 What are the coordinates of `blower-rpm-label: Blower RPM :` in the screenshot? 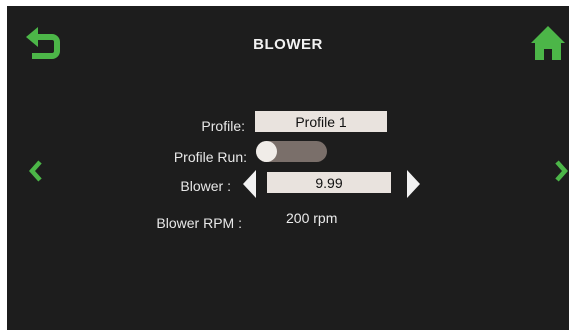 It's located at (199, 223).